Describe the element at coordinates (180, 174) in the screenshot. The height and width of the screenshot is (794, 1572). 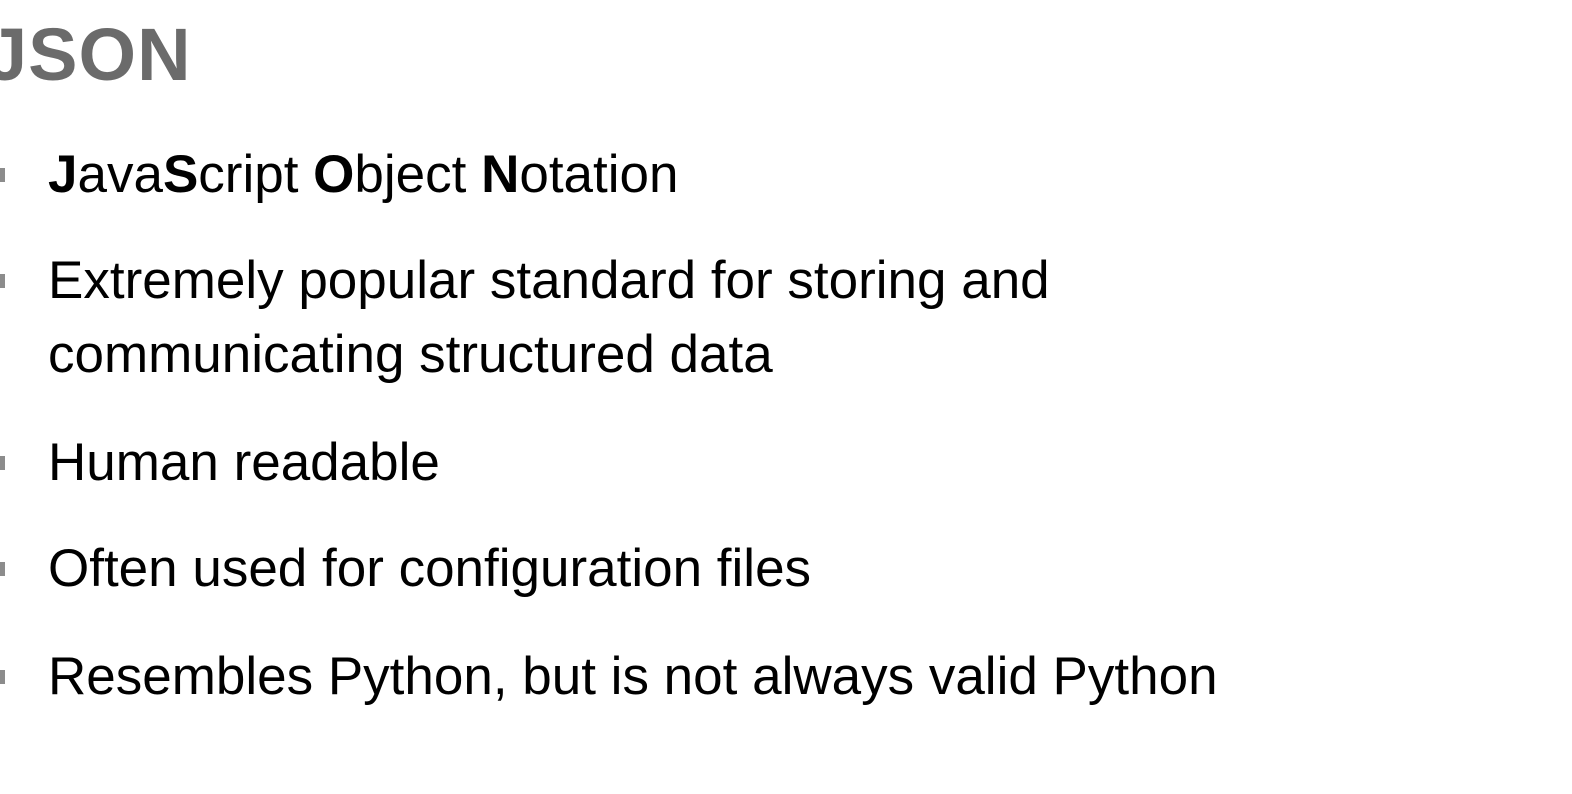
I see `acronym-letter: S` at that location.